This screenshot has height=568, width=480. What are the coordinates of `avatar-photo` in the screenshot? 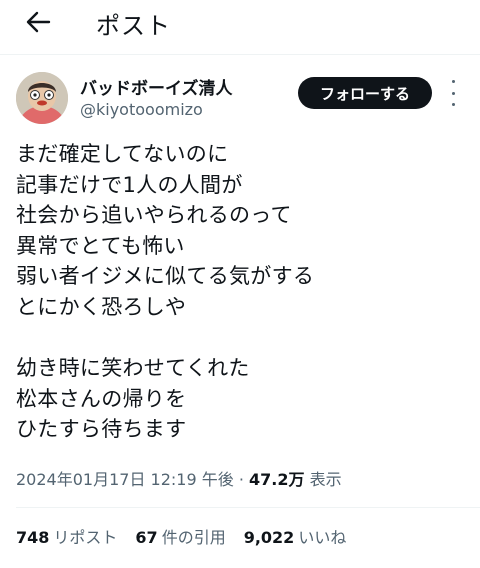 It's located at (42, 98).